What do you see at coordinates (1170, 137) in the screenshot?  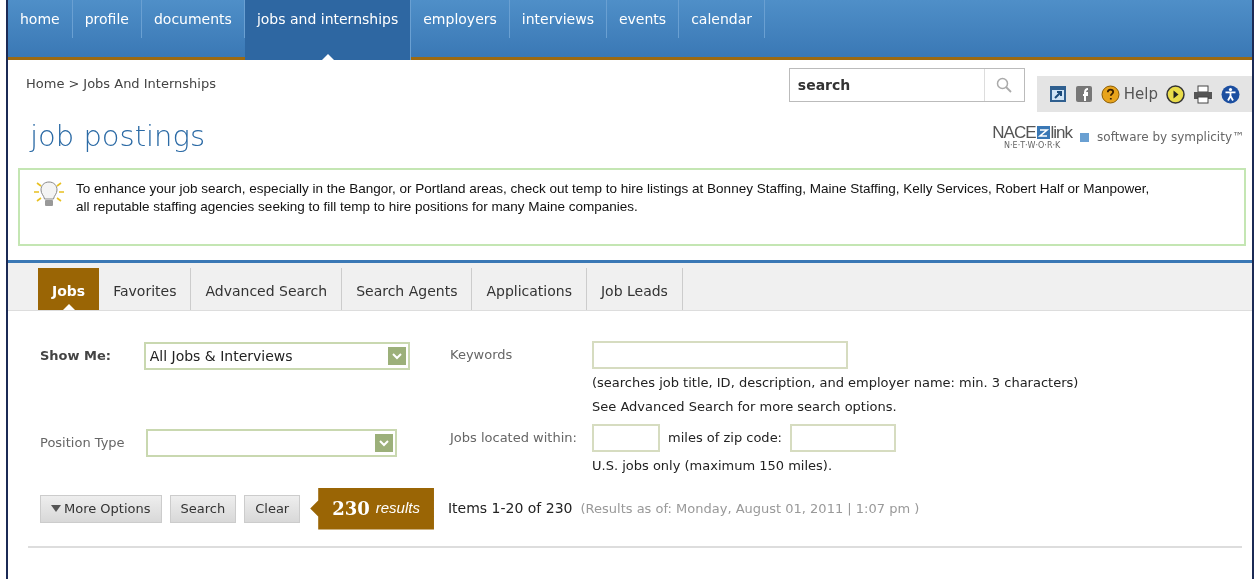 I see `vendor-text: software by symplicity™` at bounding box center [1170, 137].